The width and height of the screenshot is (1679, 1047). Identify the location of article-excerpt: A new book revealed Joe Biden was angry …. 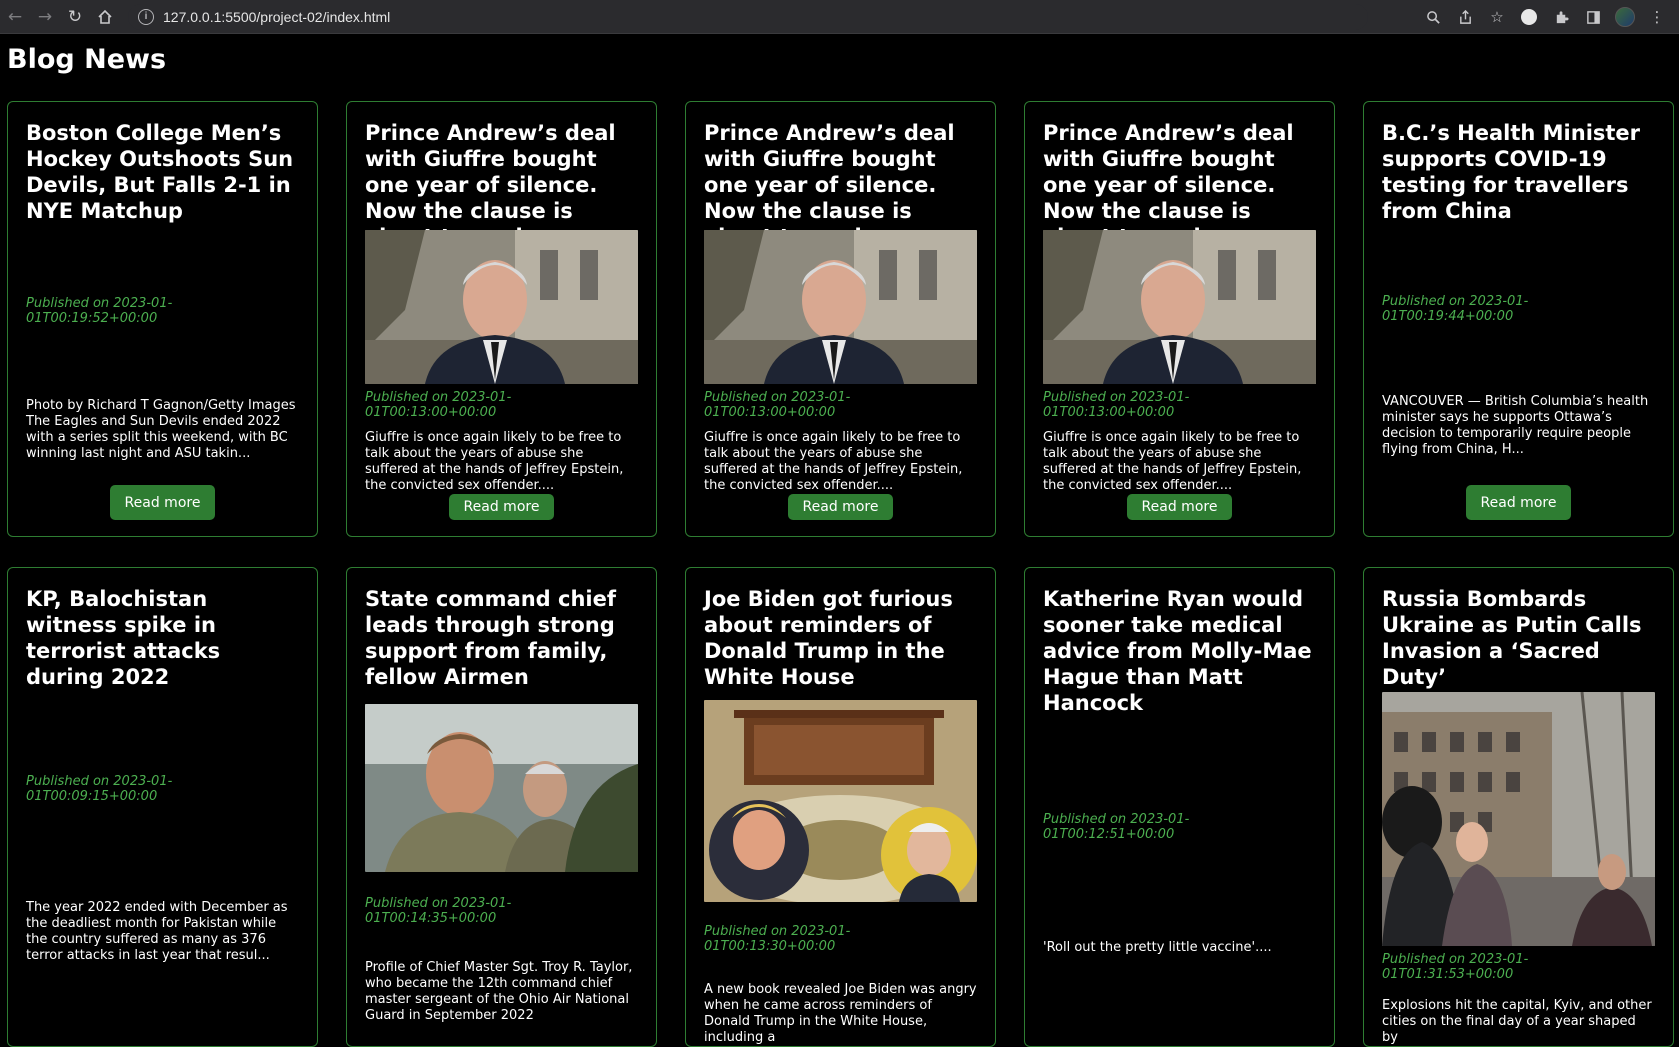
(840, 1013).